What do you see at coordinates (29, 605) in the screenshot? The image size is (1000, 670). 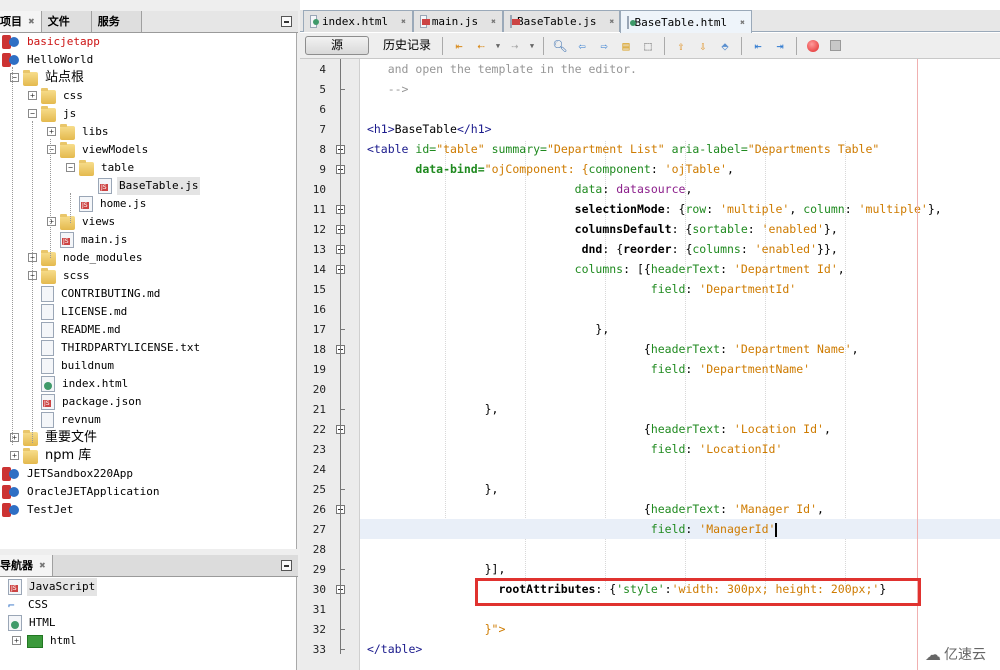 I see `navigator-node: ⌐ CSS` at bounding box center [29, 605].